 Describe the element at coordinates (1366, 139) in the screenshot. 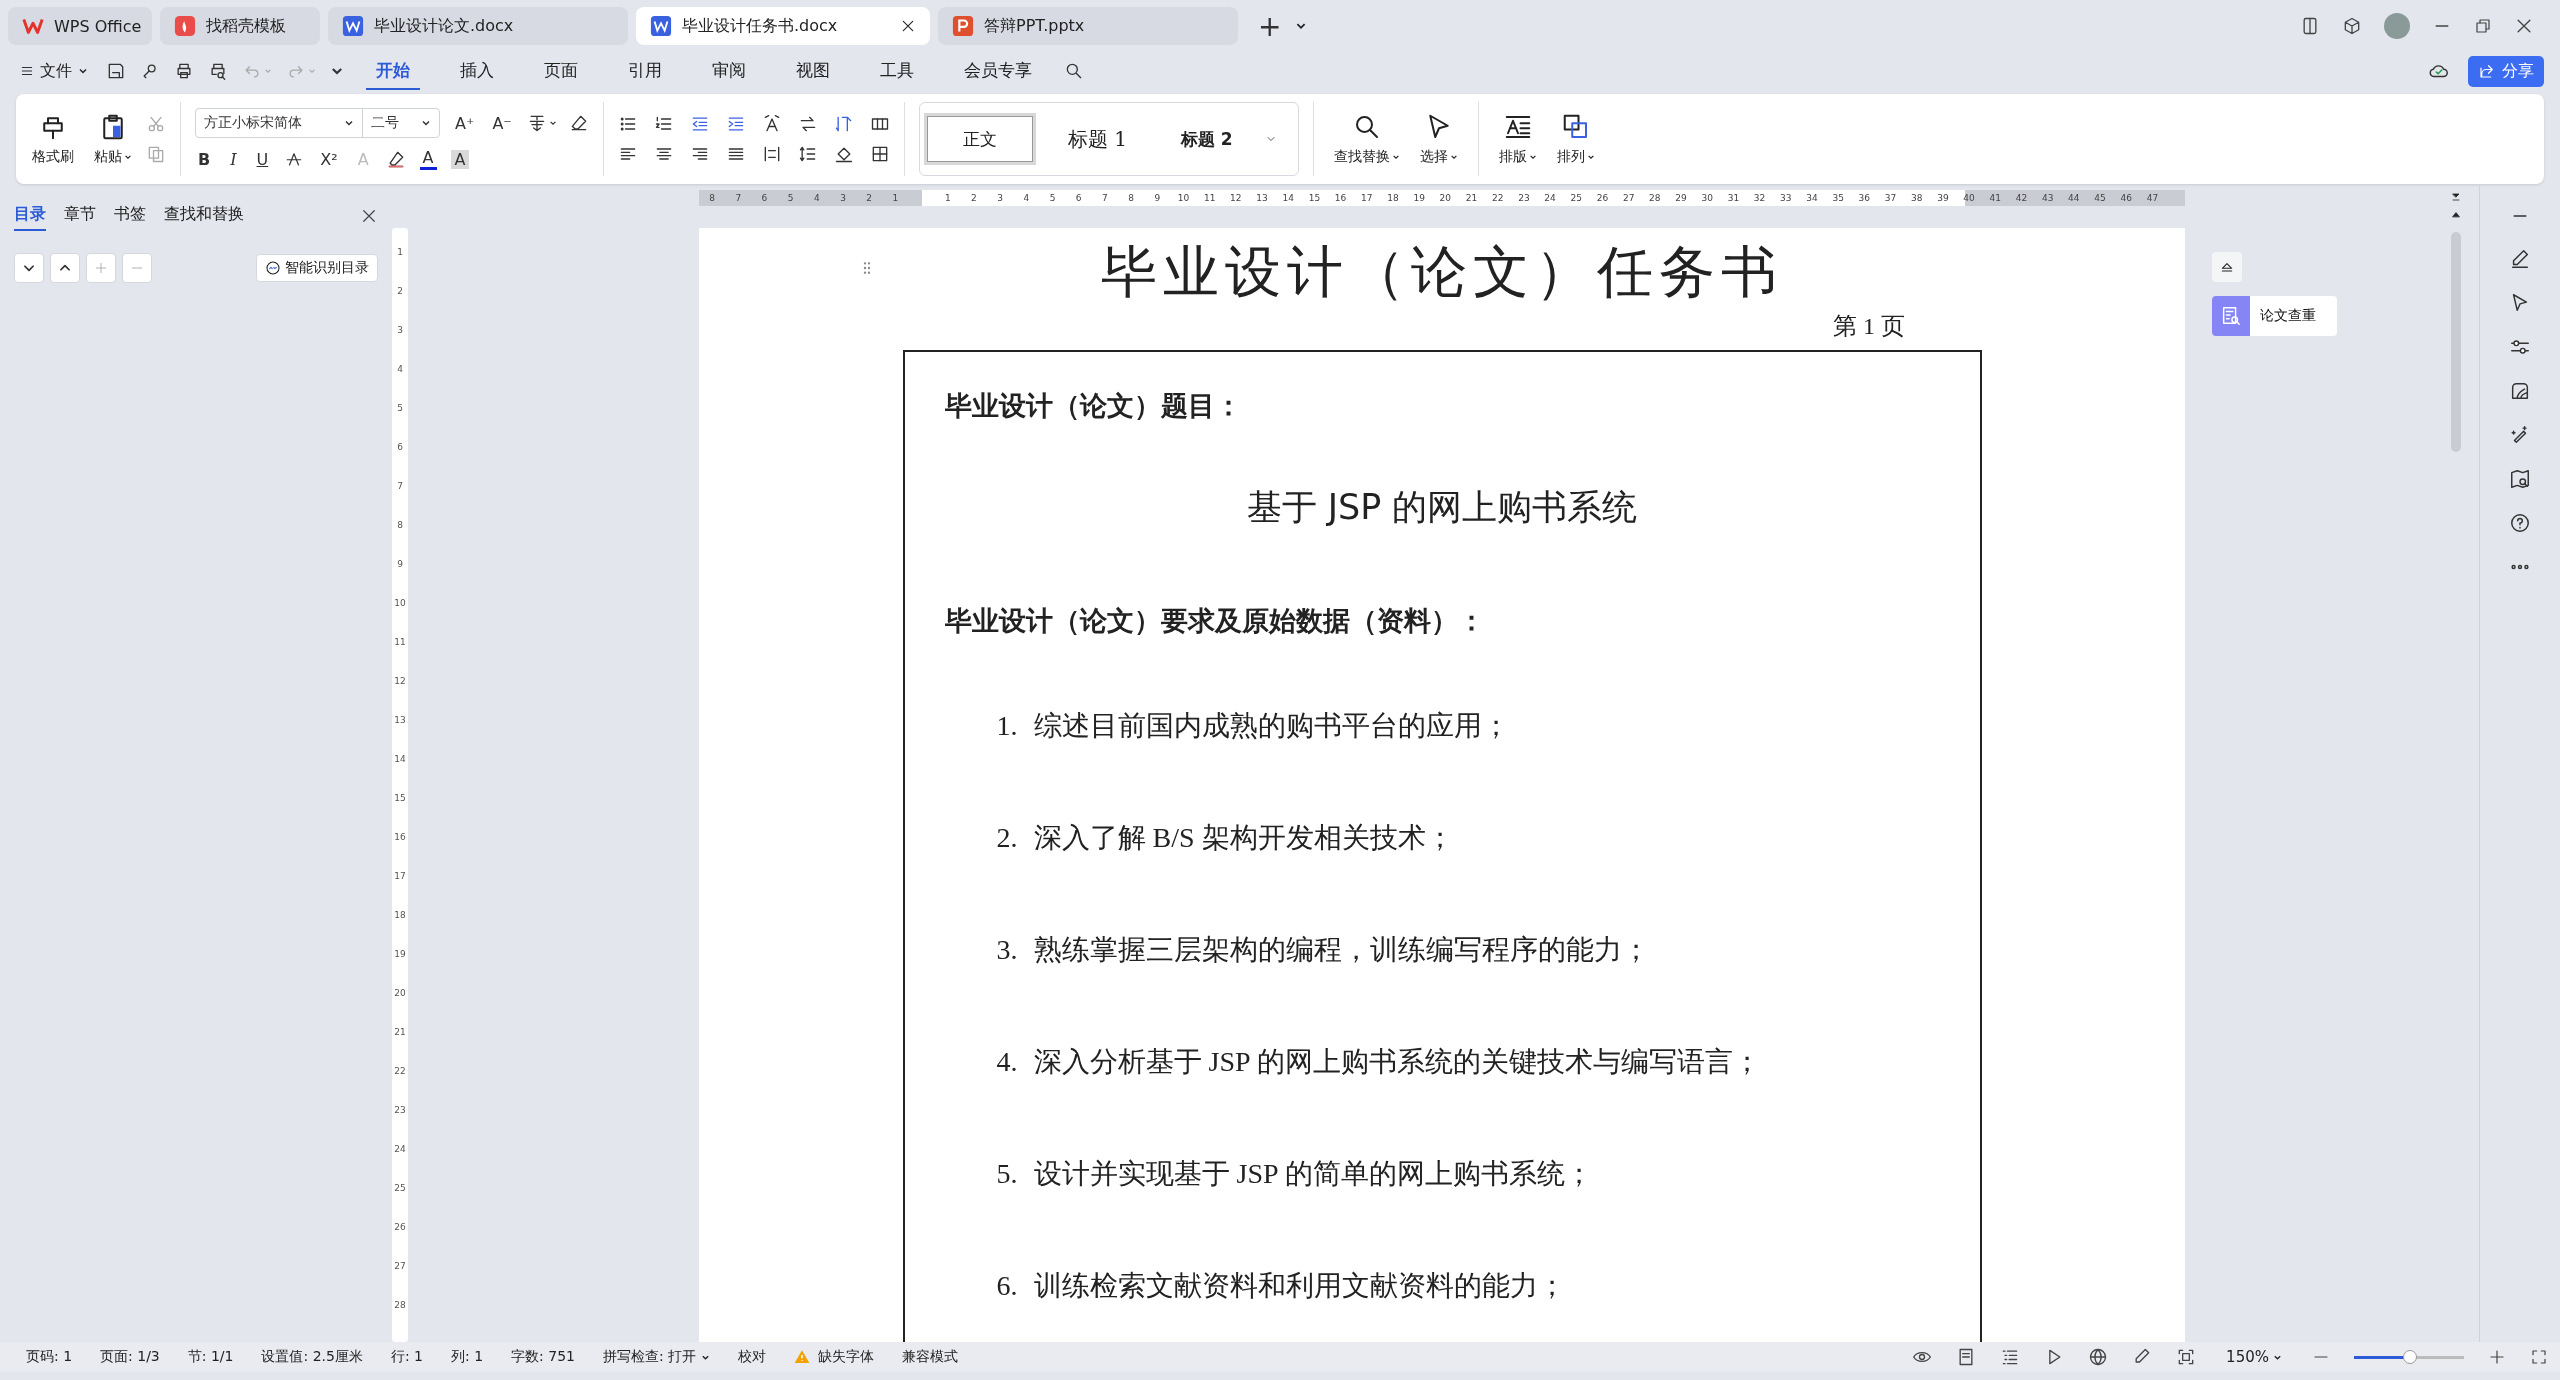

I see `find-replace-button: 查找替换` at that location.